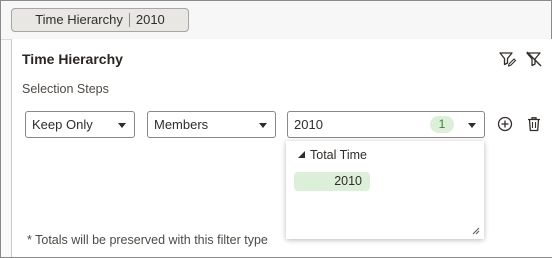 The height and width of the screenshot is (258, 552). I want to click on selected-count-badge: 1, so click(442, 124).